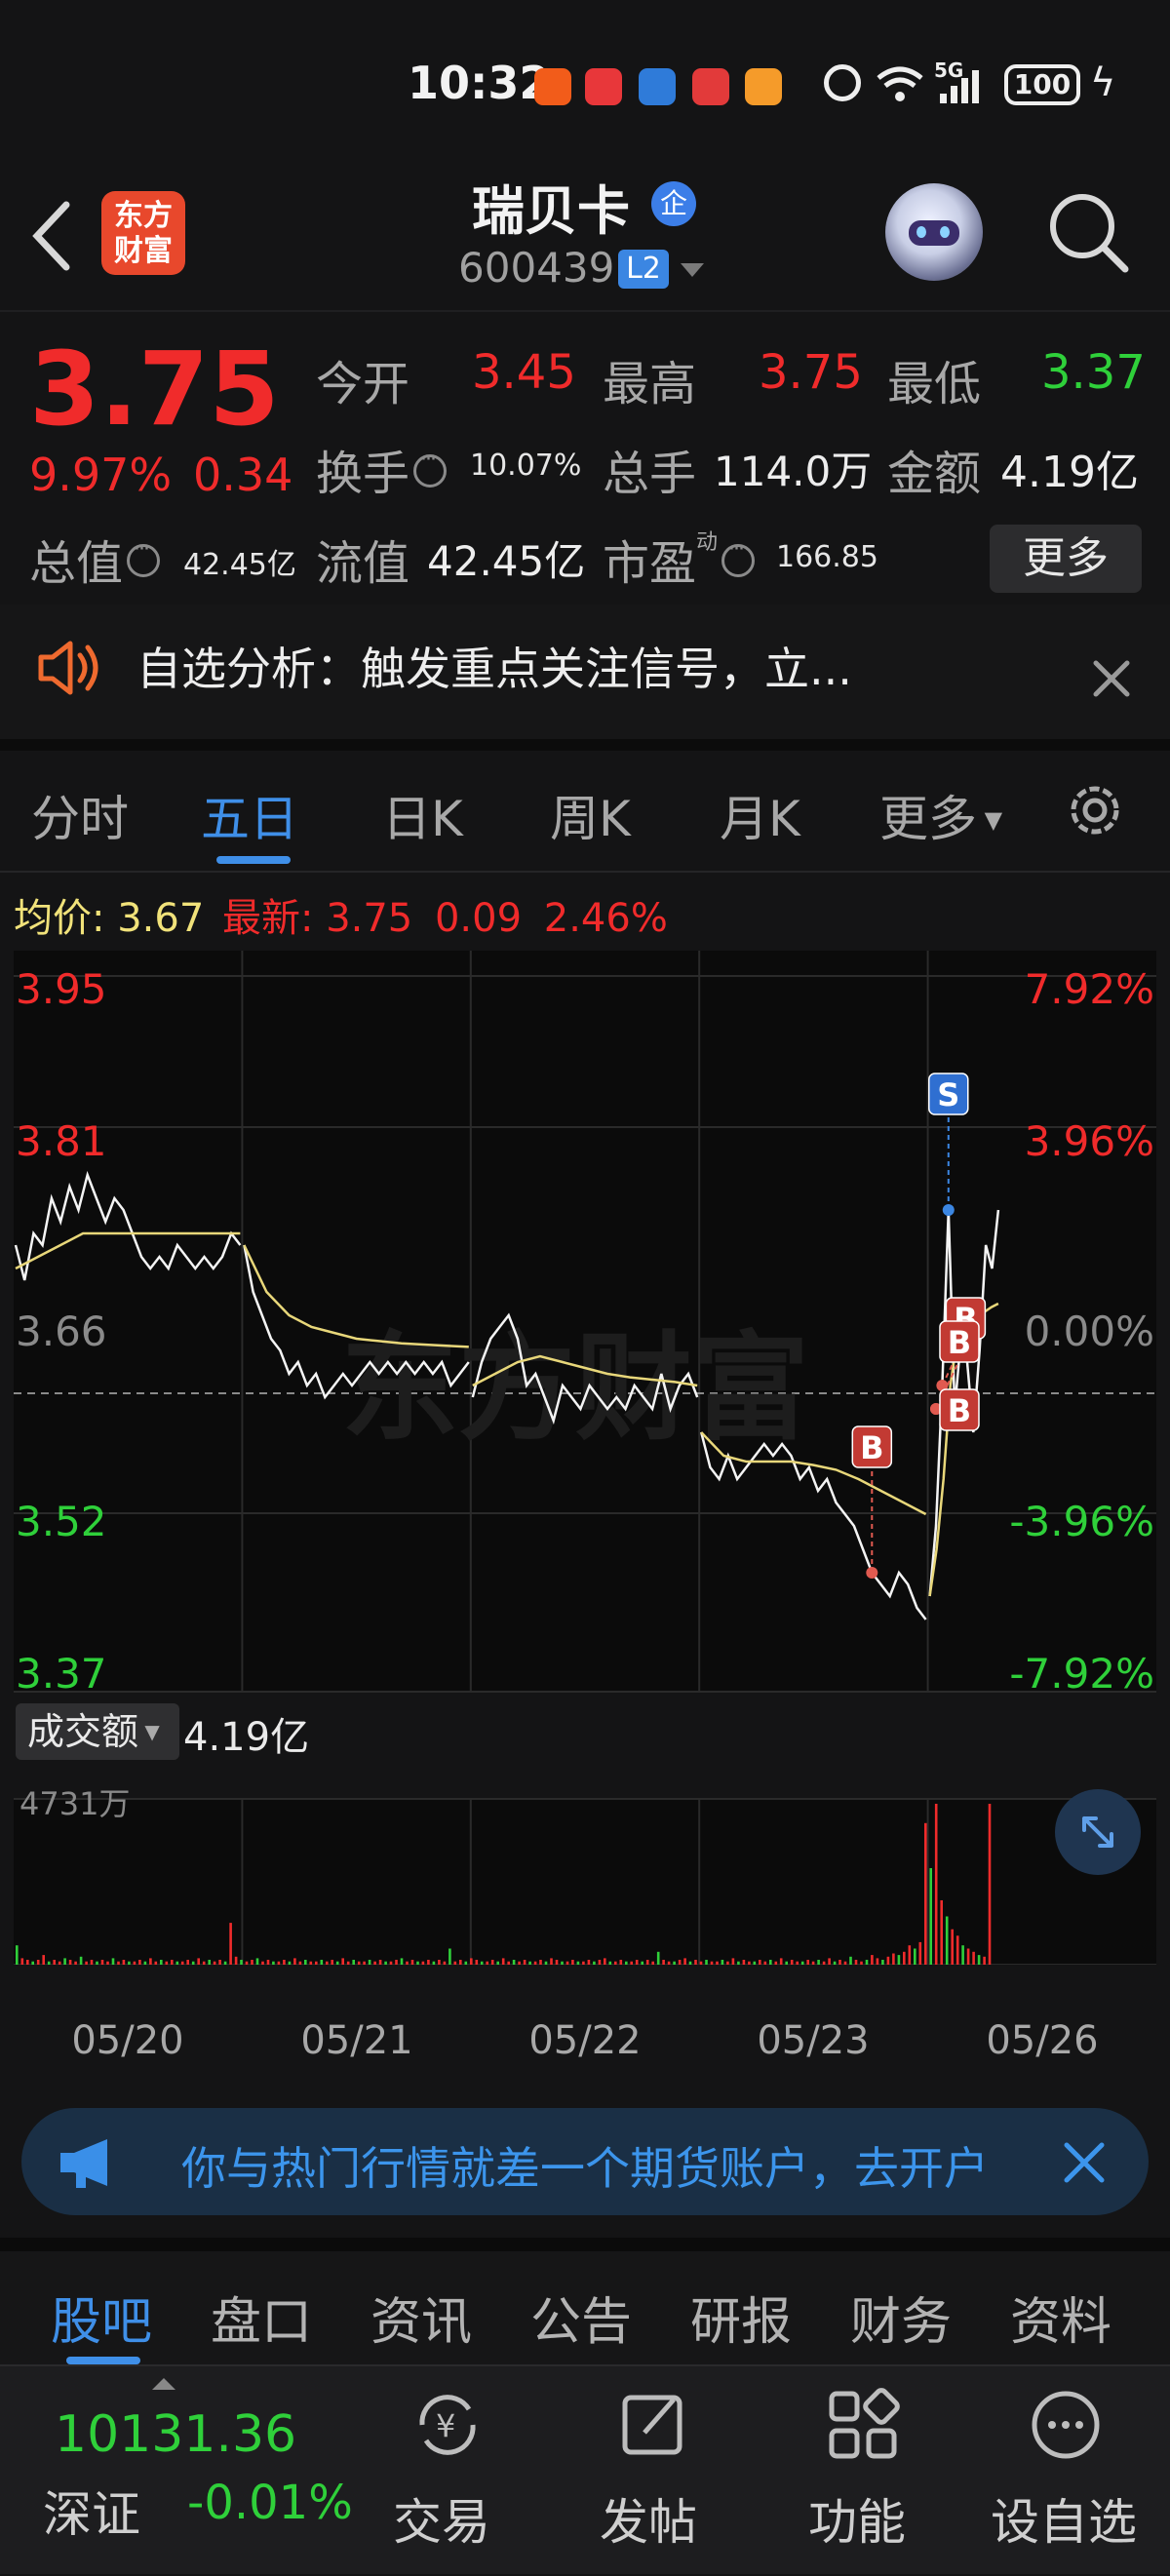  I want to click on volume-label: 总手, so click(650, 474).